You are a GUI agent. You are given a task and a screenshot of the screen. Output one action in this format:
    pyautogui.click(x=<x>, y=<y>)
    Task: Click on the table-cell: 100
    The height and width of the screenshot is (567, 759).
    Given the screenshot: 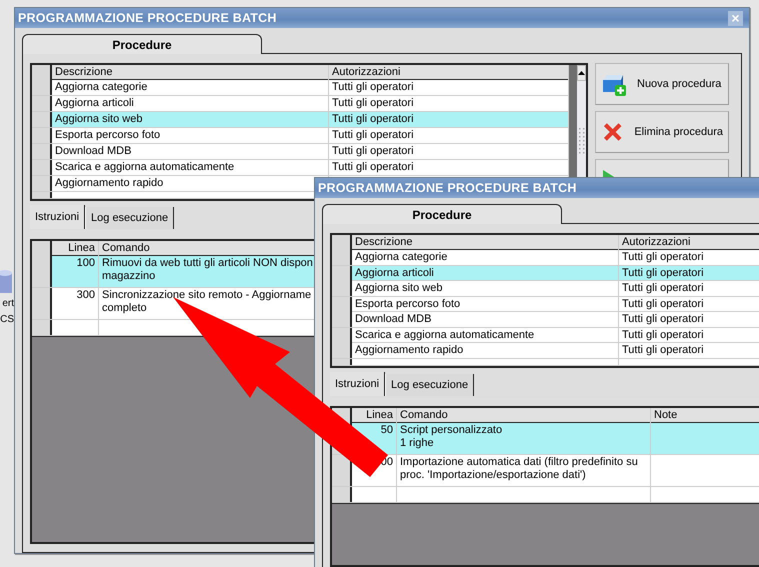 What is the action you would take?
    pyautogui.click(x=75, y=271)
    